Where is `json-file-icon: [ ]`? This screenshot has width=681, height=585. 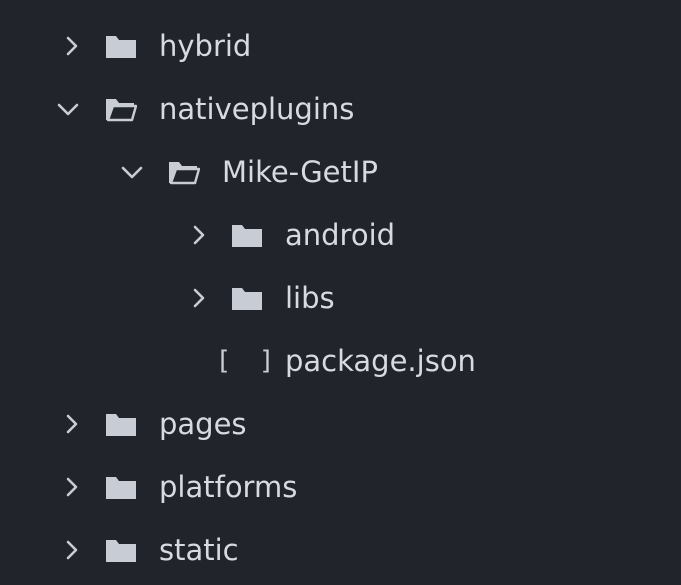
json-file-icon: [ ] is located at coordinates (248, 361).